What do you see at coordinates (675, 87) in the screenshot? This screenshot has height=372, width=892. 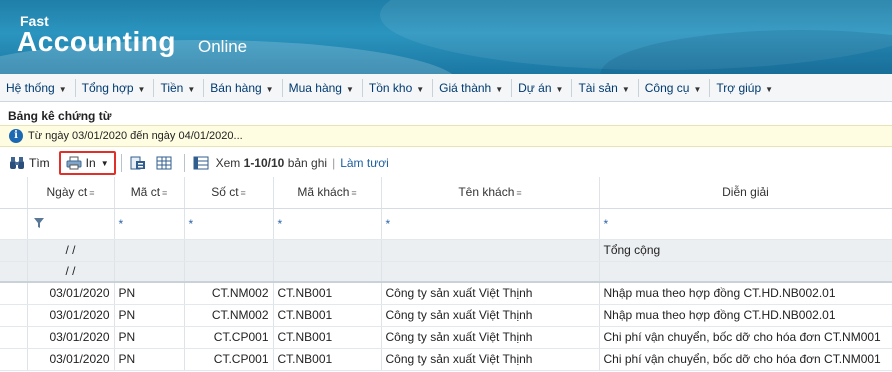 I see `menu-item-cong-cu: Công cụ ▼` at bounding box center [675, 87].